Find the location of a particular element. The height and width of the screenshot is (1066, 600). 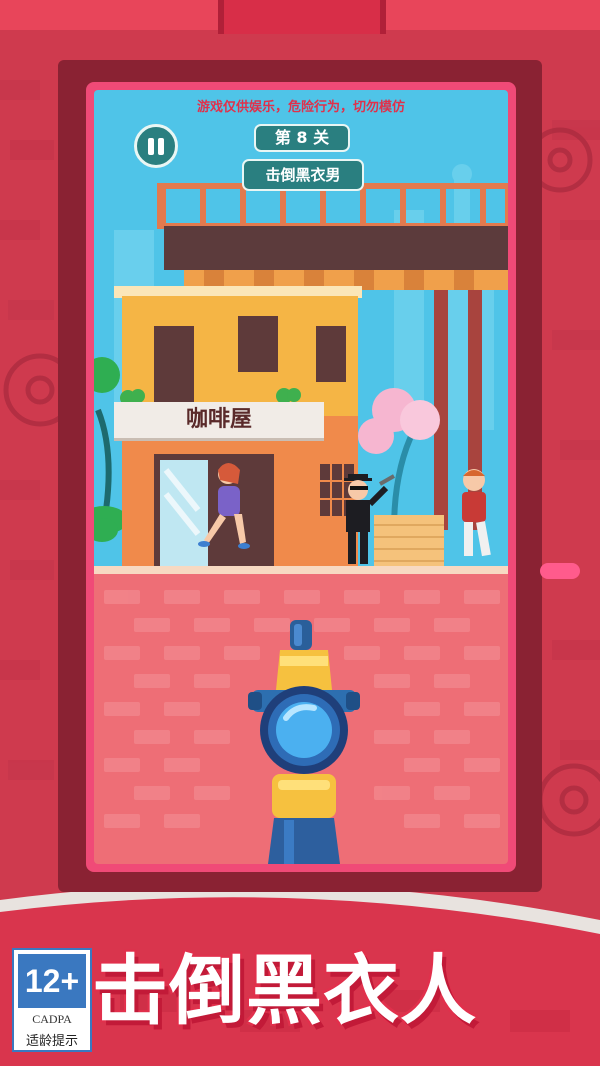

phone-side-button is located at coordinates (560, 571).